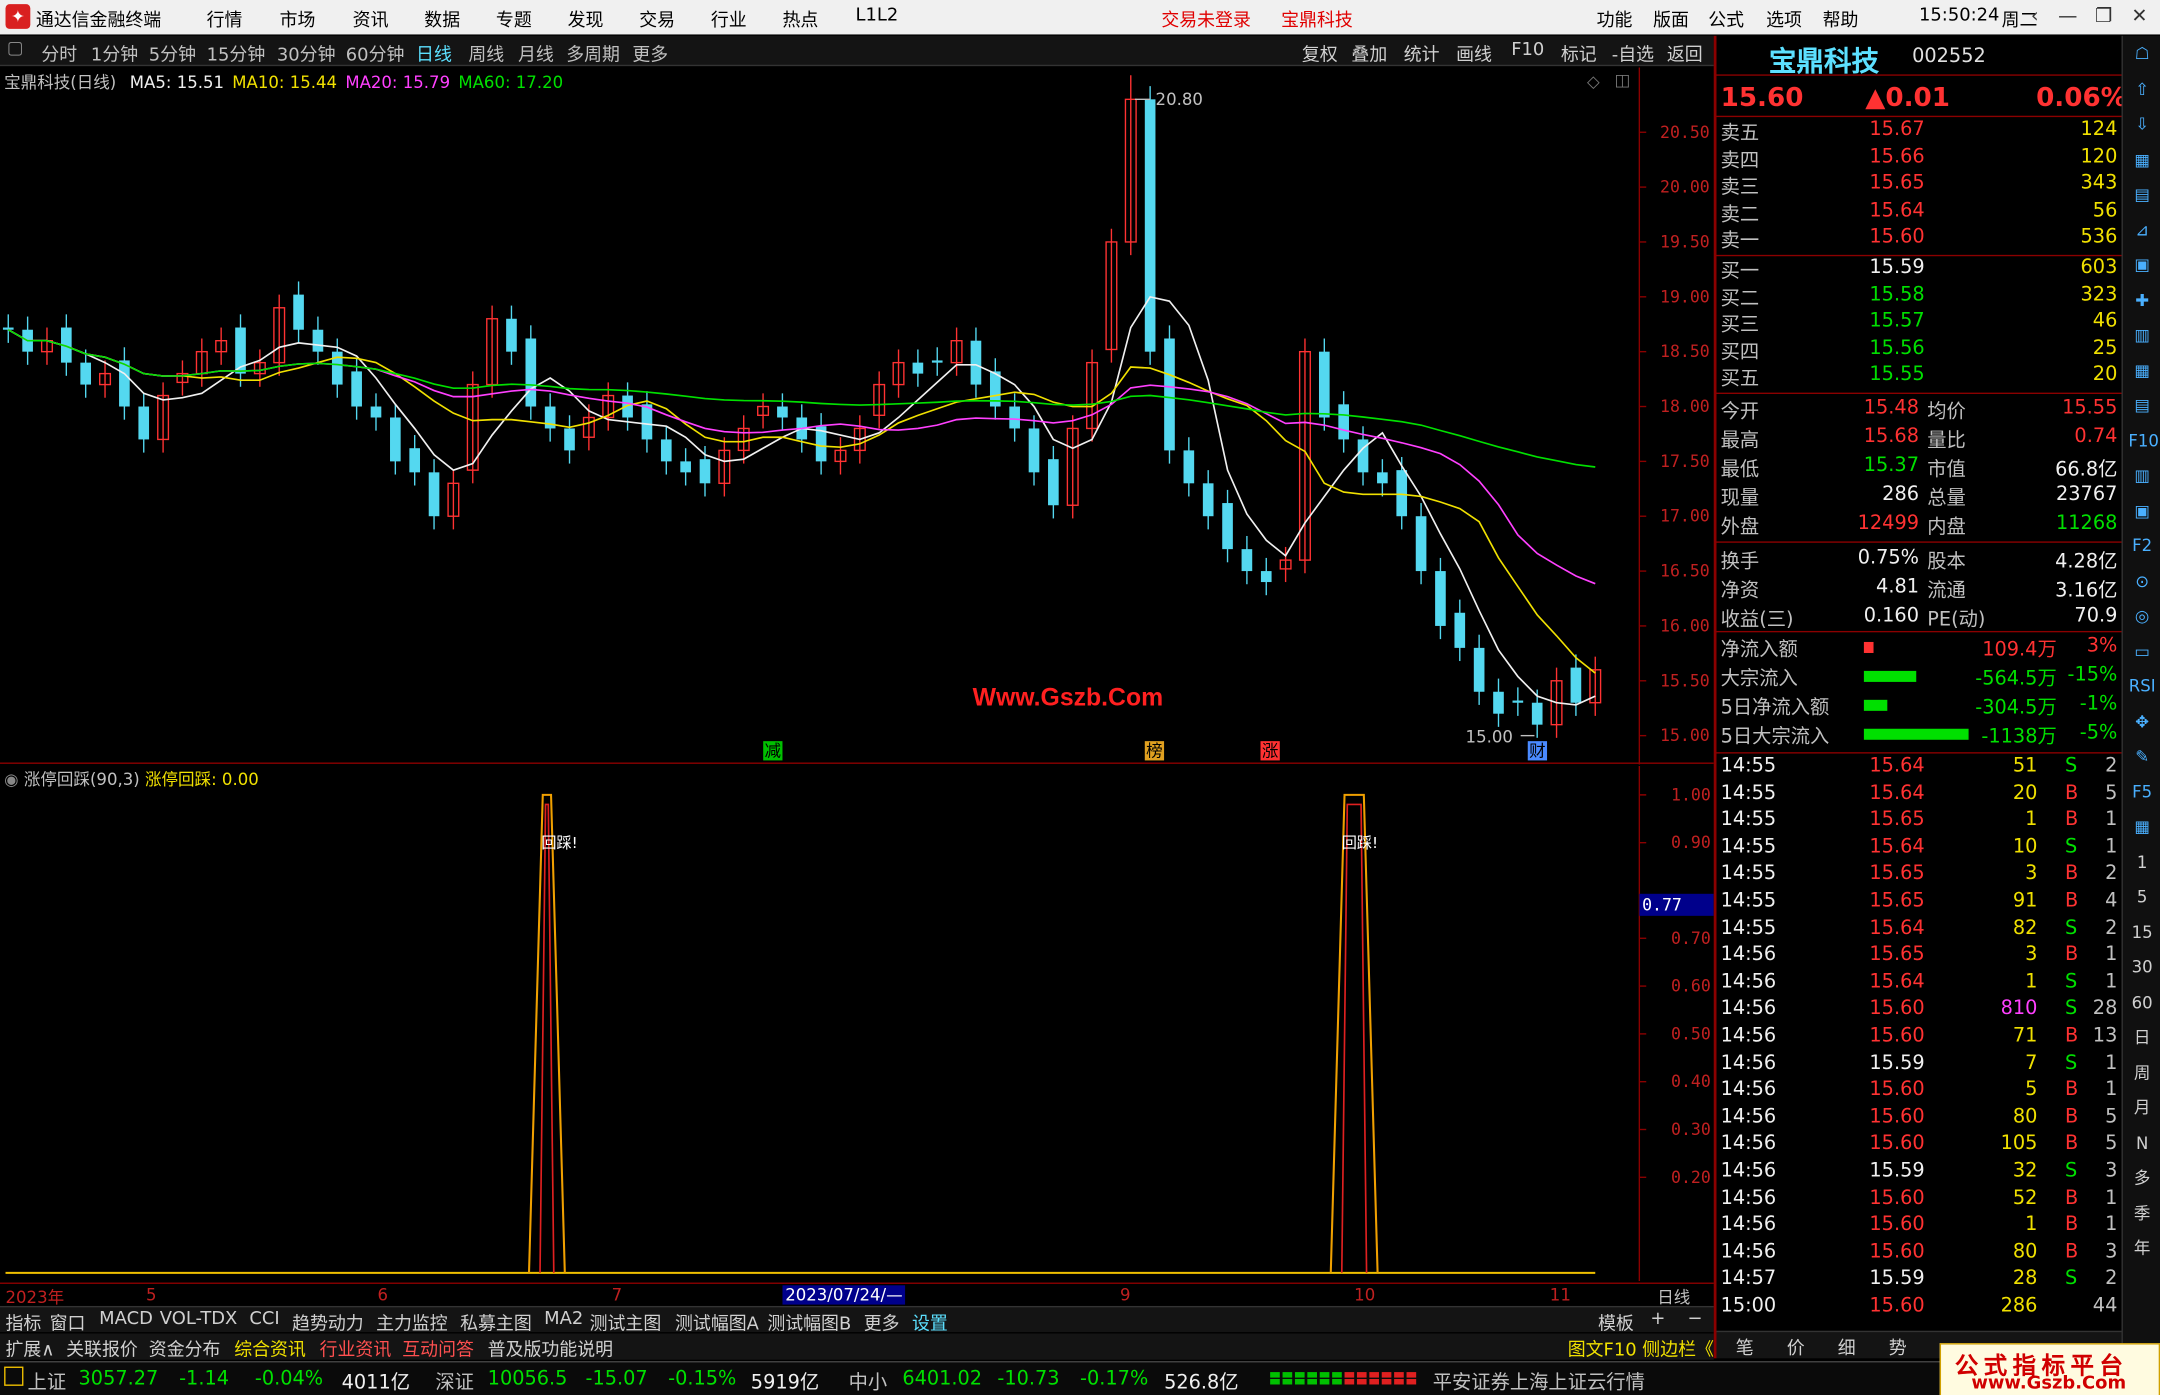 The image size is (2160, 1395). What do you see at coordinates (650, 53) in the screenshot?
I see `period-tab: 更多` at bounding box center [650, 53].